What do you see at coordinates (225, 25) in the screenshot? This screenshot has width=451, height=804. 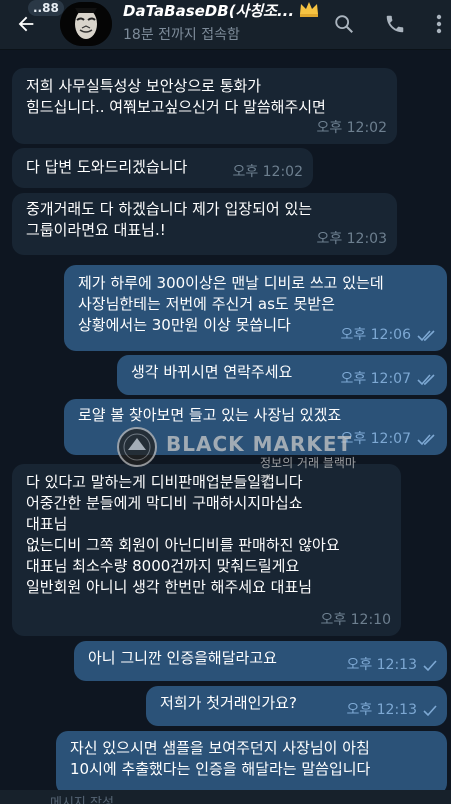 I see `chat-header: ..88 DaTaBaseDB(사칭조... 18분 전까지 접속함` at bounding box center [225, 25].